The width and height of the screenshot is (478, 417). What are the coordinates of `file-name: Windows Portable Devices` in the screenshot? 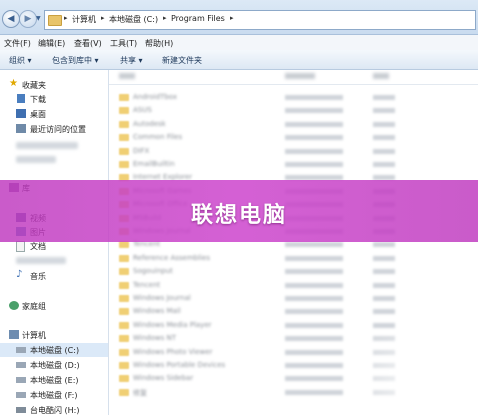 It's located at (179, 365).